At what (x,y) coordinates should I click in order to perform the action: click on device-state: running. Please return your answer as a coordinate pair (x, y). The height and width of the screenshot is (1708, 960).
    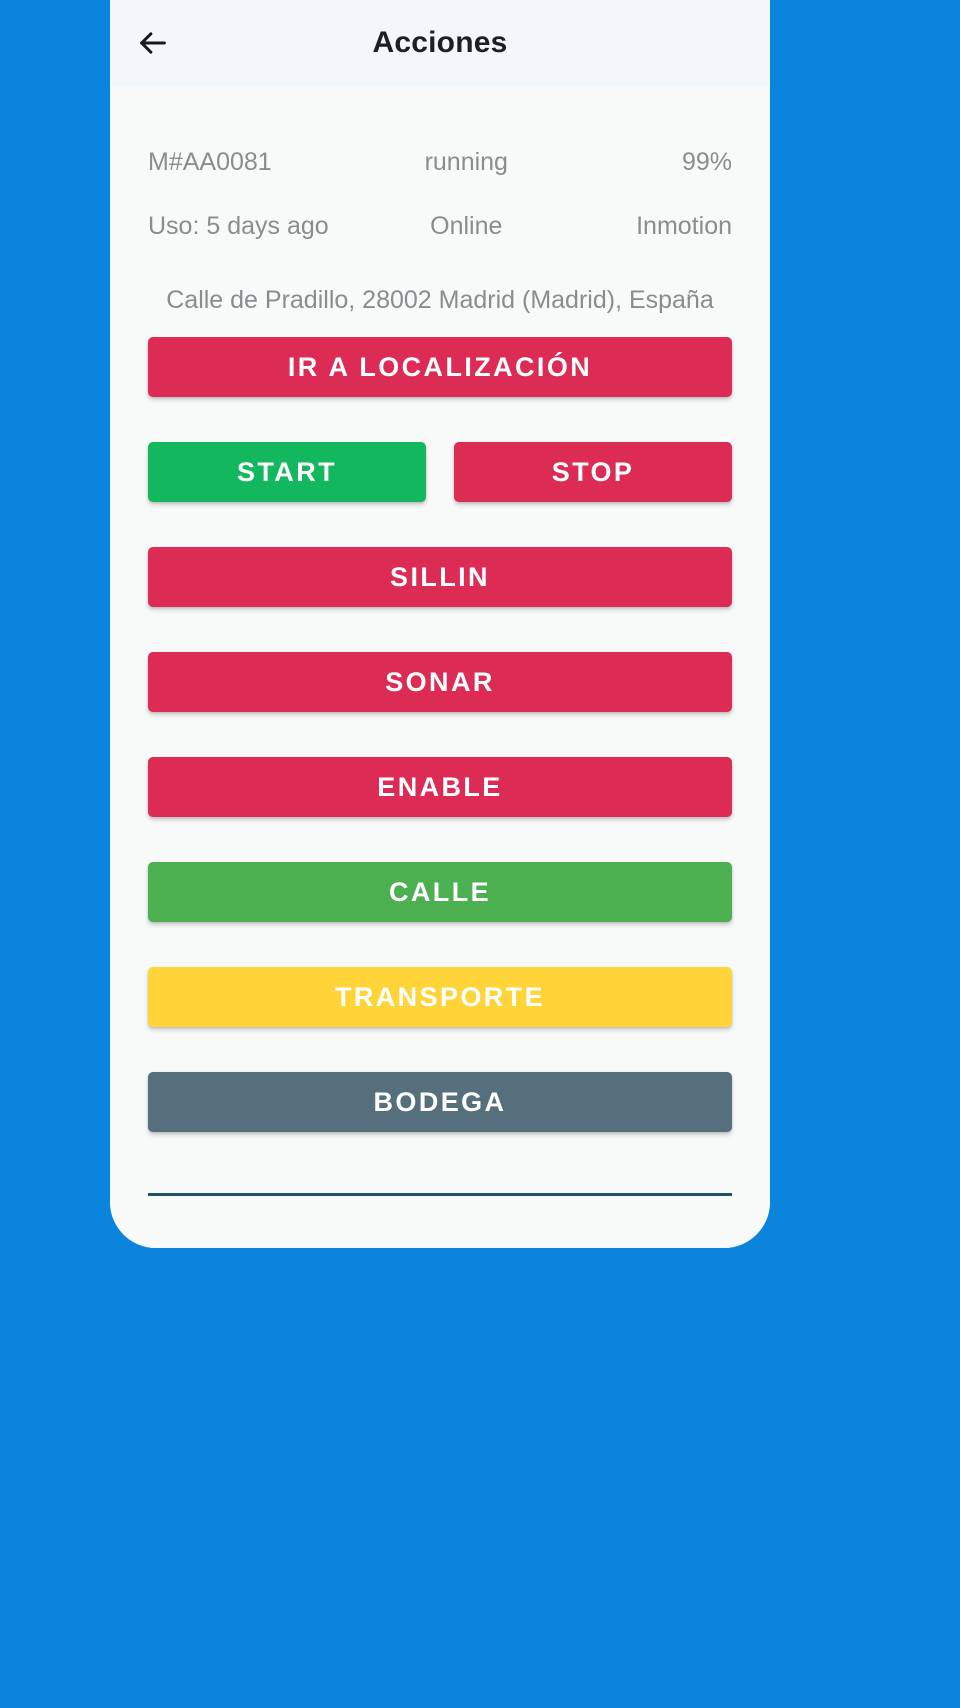
    Looking at the image, I should click on (466, 162).